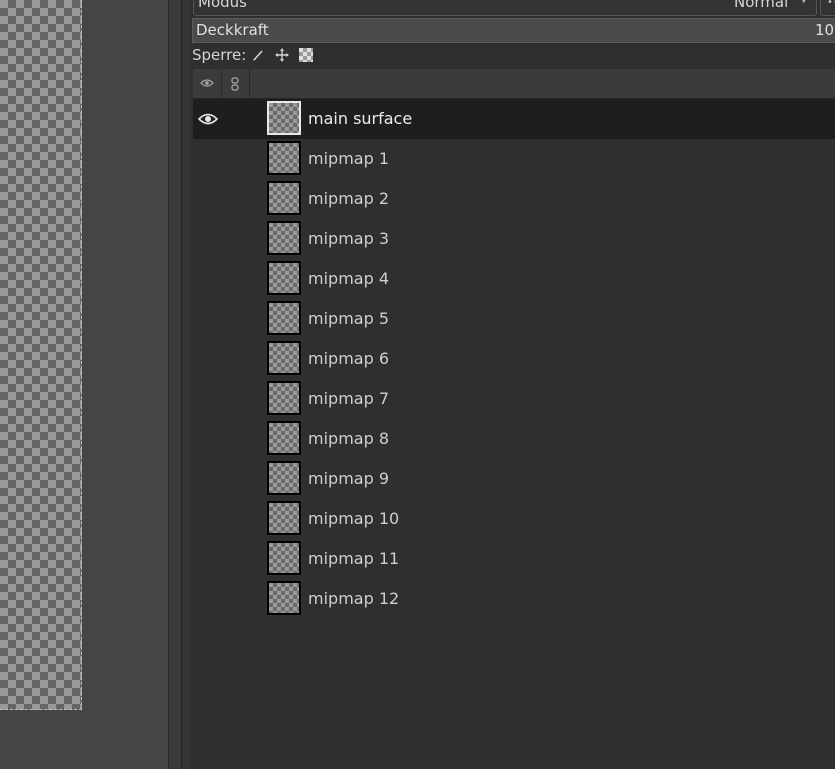  Describe the element at coordinates (360, 118) in the screenshot. I see `layer-name: main surface` at that location.